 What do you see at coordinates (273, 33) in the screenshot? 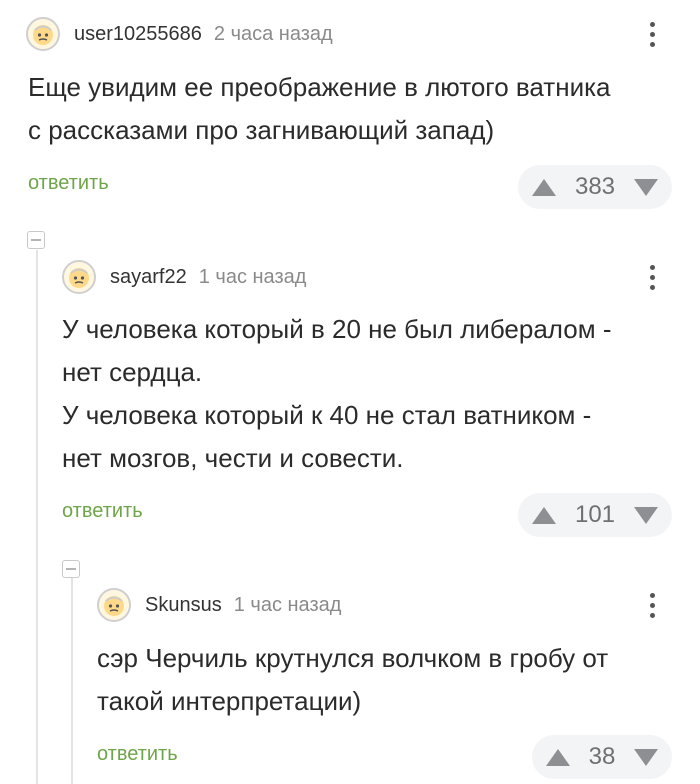
I see `timestamp: 2 часа назад` at bounding box center [273, 33].